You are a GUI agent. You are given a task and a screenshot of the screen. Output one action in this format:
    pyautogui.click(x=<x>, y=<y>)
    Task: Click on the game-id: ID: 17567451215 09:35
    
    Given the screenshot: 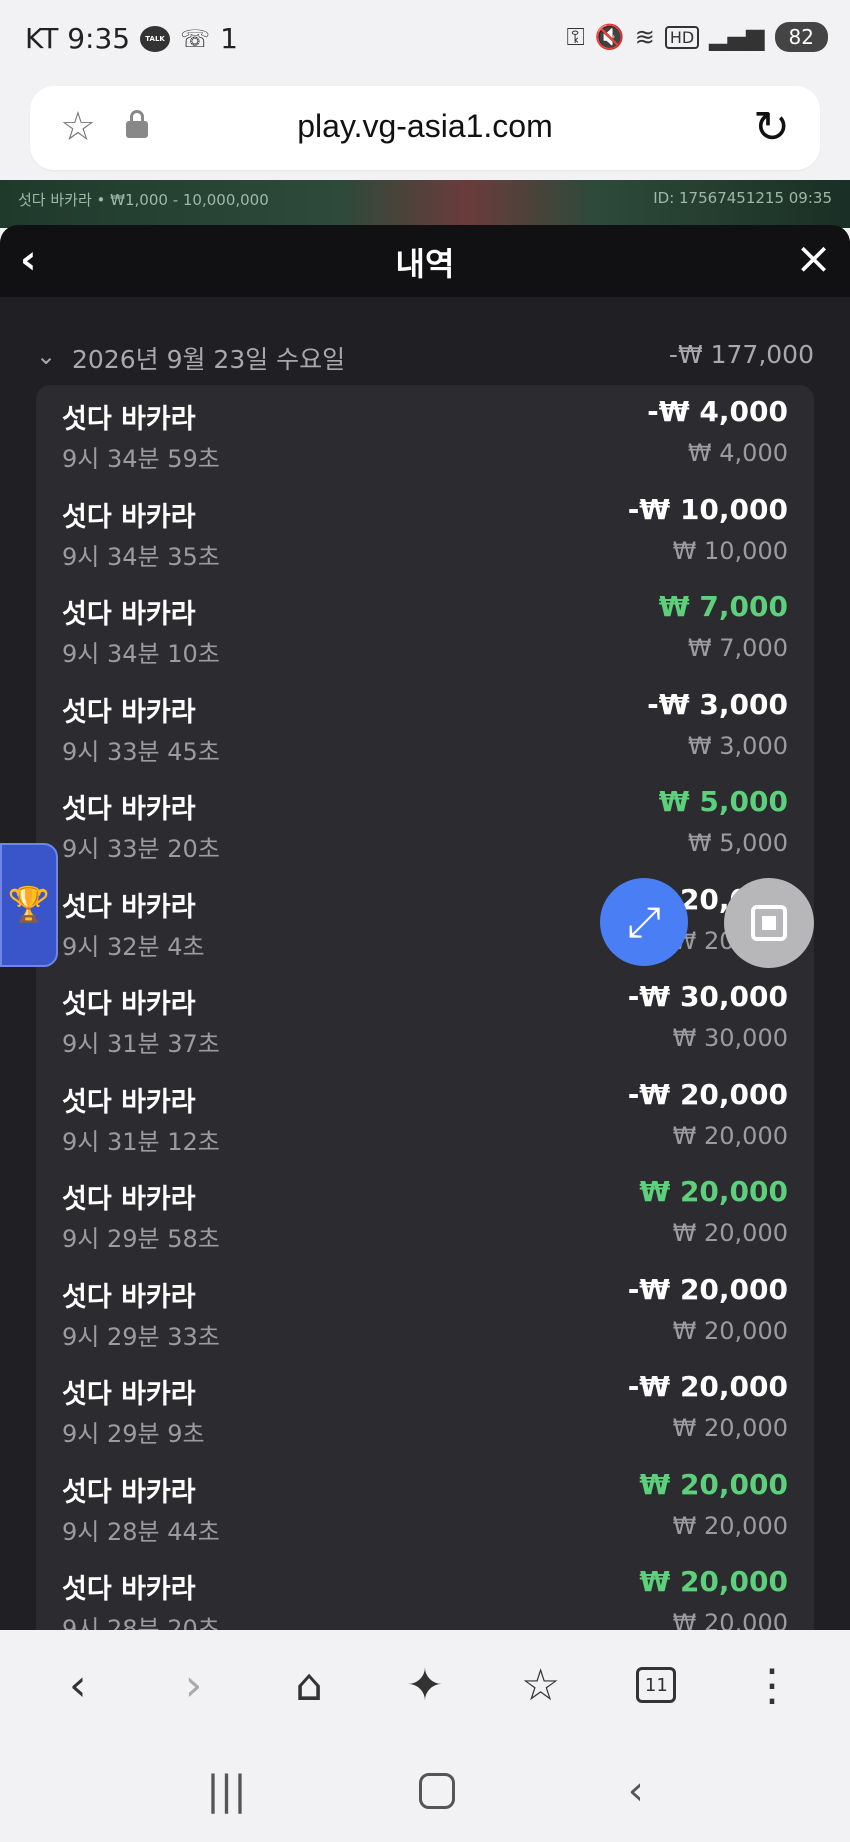 What is the action you would take?
    pyautogui.click(x=742, y=198)
    